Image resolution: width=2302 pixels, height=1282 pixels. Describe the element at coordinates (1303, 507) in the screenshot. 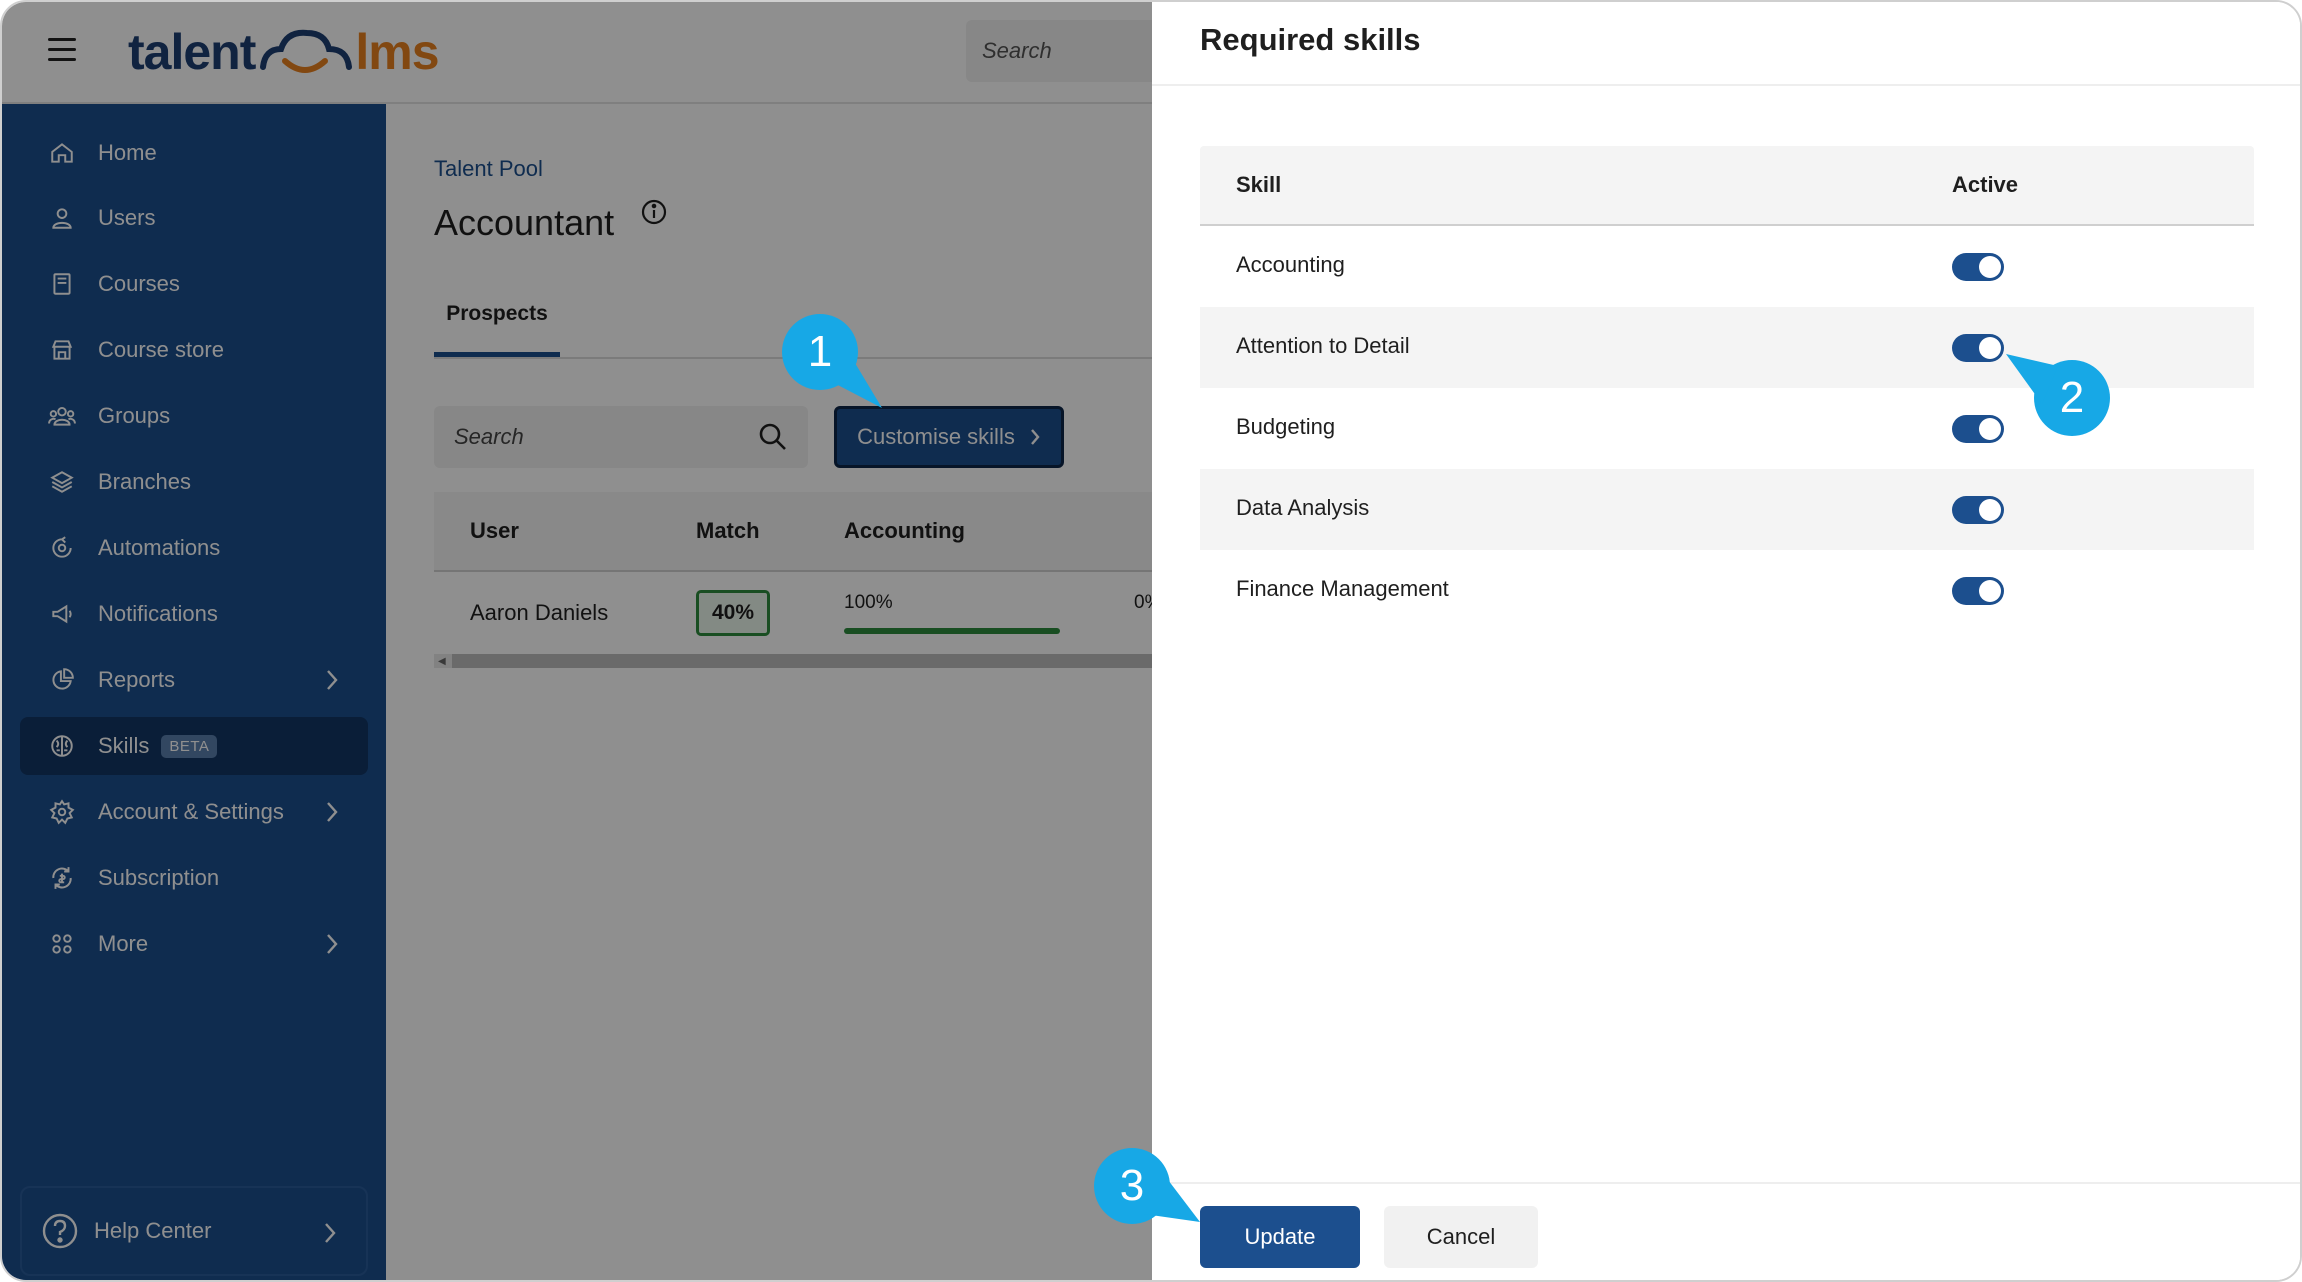

I see `skill-name: Data Analysis` at that location.